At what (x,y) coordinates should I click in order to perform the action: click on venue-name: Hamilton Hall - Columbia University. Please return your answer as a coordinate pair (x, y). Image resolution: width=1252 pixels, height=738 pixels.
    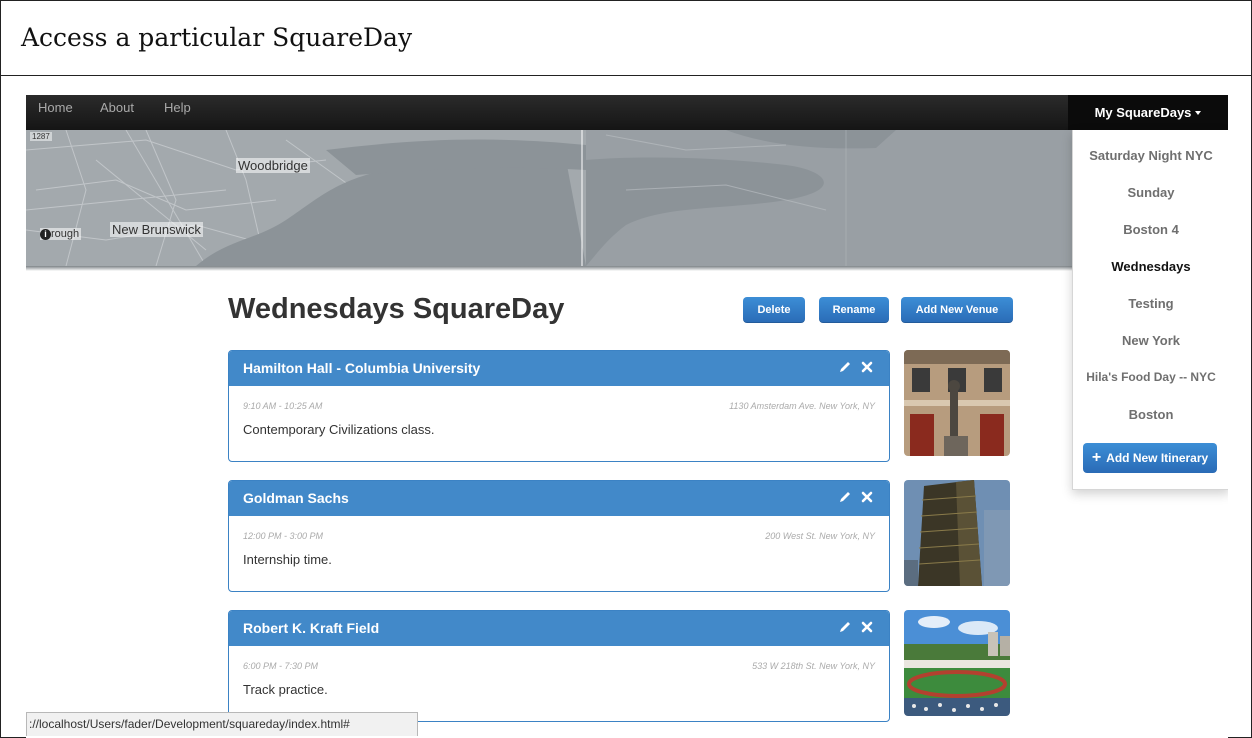
    Looking at the image, I should click on (362, 368).